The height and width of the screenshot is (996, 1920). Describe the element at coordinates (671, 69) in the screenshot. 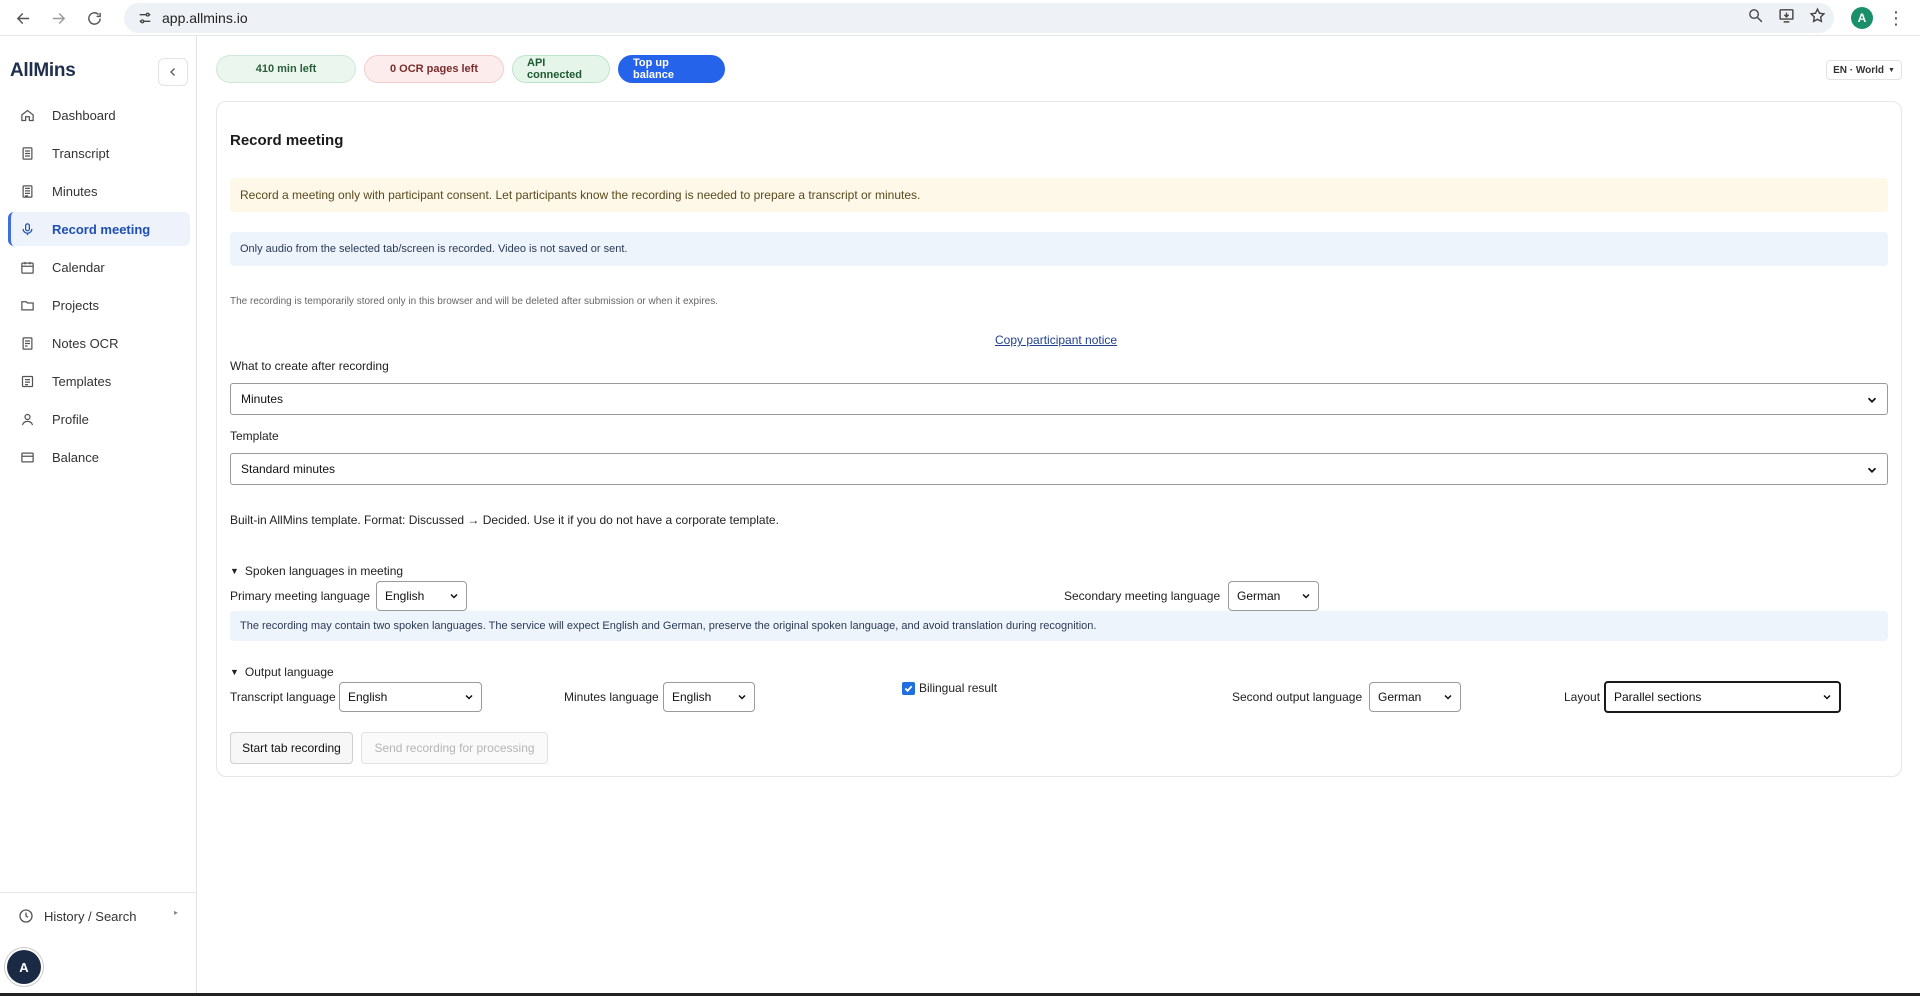

I see `top-up-balance-button: Top up balance` at that location.